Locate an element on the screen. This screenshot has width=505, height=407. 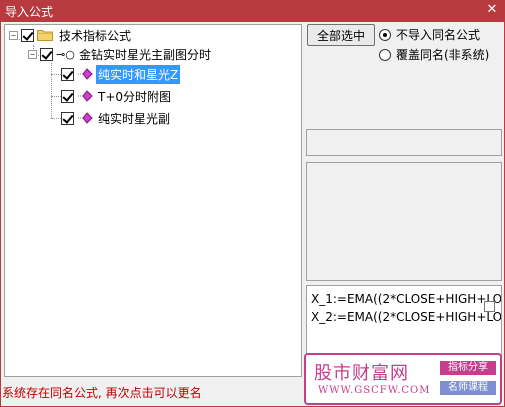
watermark-badge: 指标分享 is located at coordinates (468, 368).